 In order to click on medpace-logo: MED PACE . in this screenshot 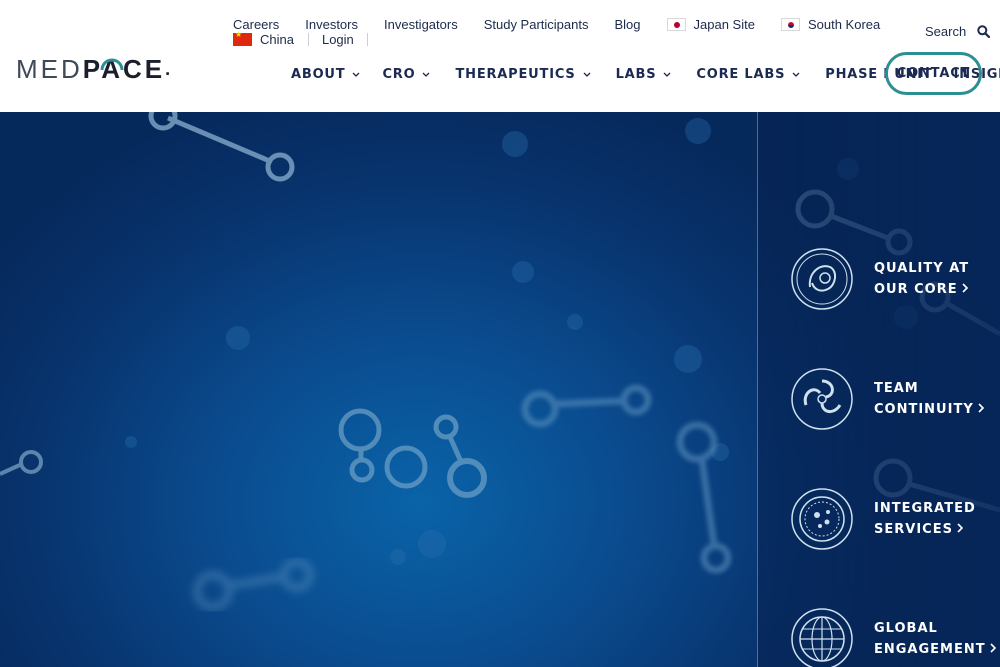, I will do `click(94, 69)`.